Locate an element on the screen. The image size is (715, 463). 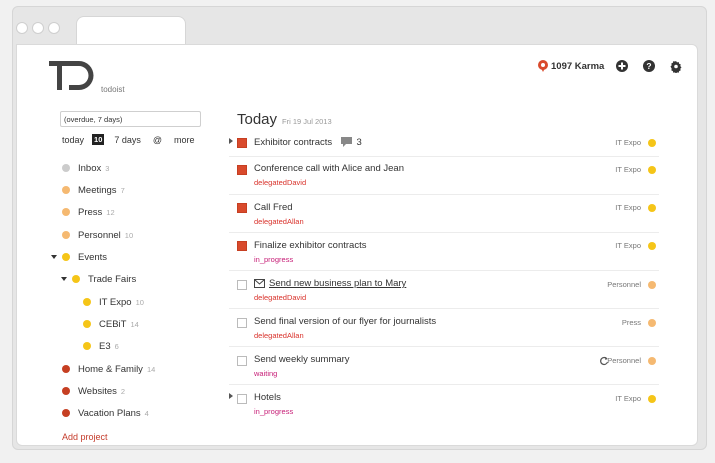
comment-count: 3 is located at coordinates (359, 142).